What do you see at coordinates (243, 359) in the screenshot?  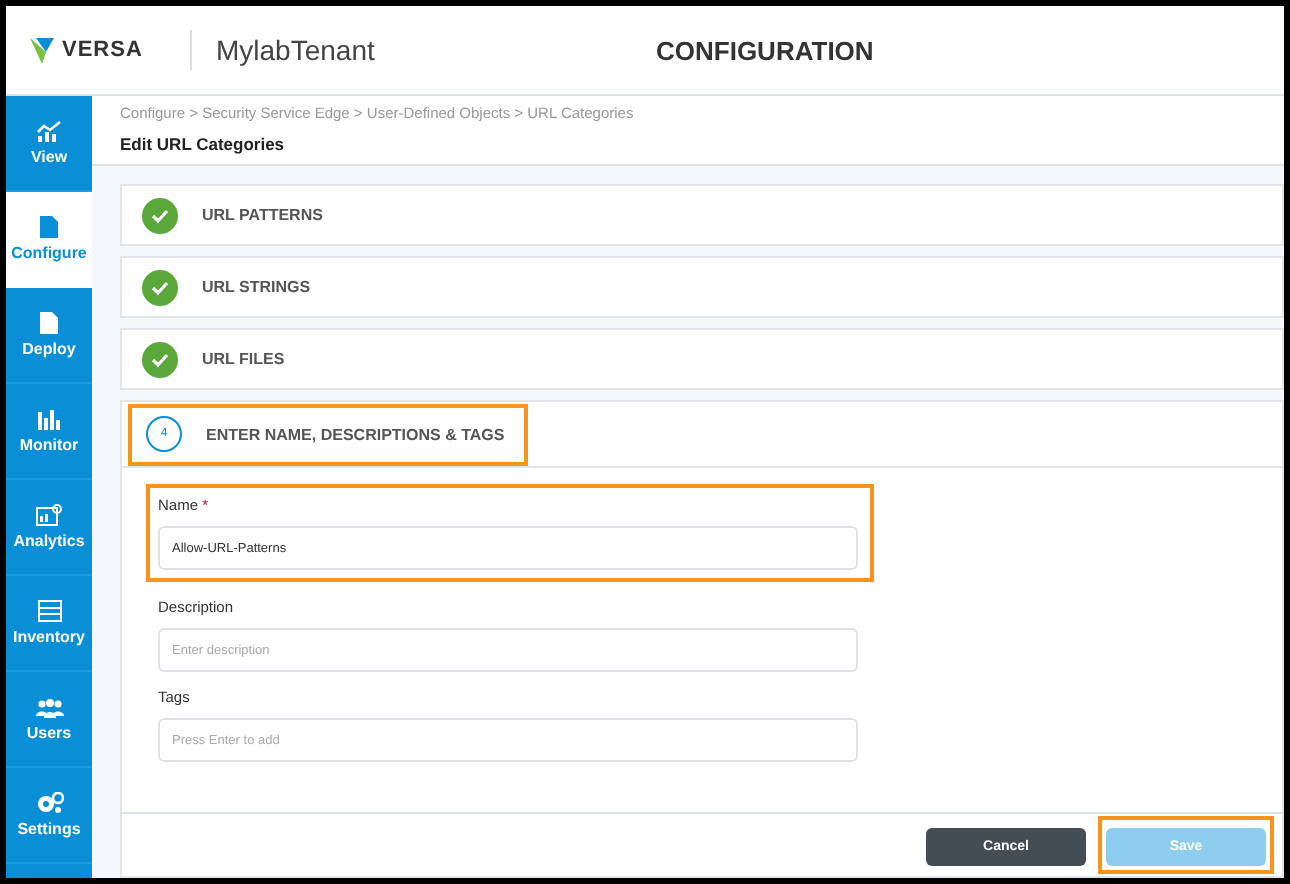 I see `step-title: URL FILES` at bounding box center [243, 359].